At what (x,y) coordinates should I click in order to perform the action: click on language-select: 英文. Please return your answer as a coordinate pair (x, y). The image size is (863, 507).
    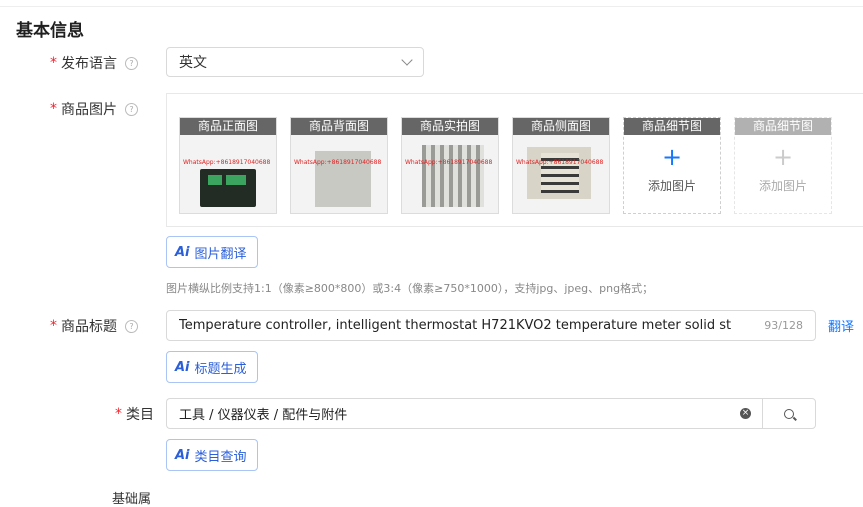
    Looking at the image, I should click on (295, 62).